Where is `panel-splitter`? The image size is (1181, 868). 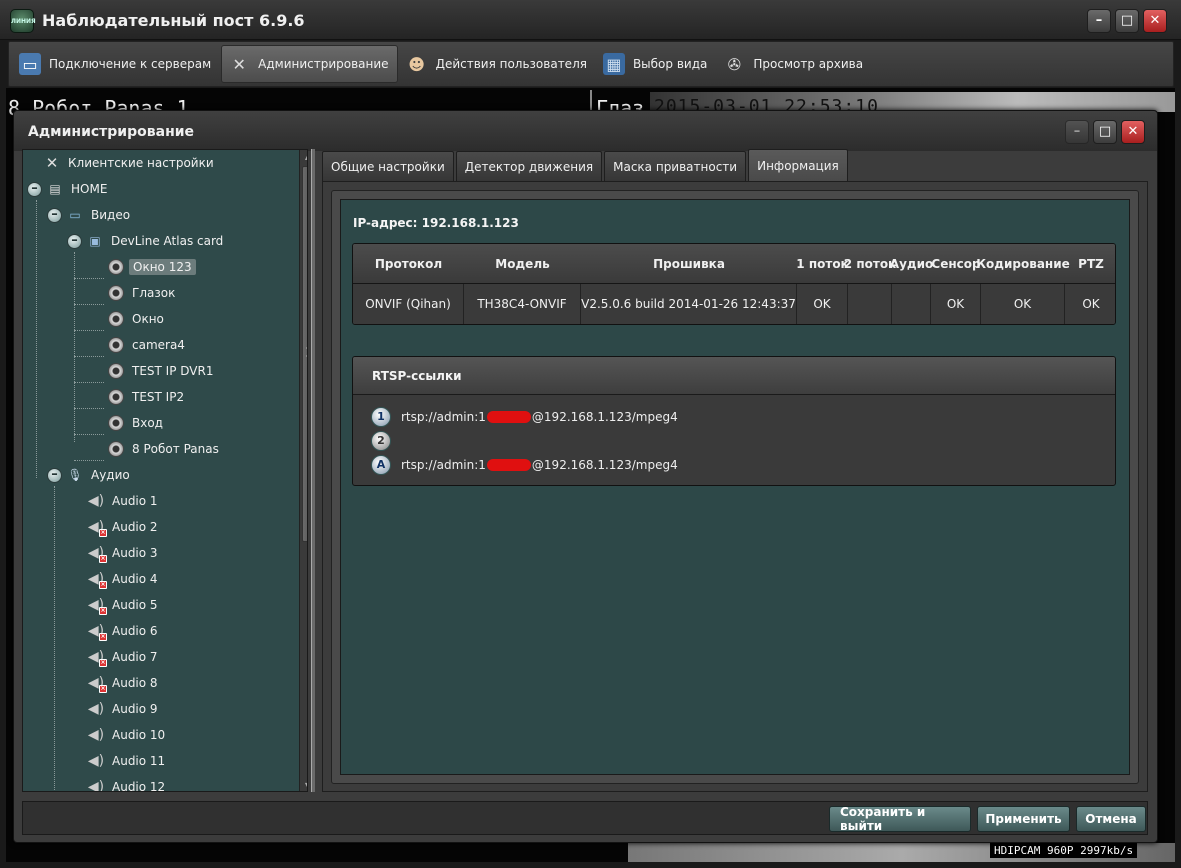
panel-splitter is located at coordinates (313, 470).